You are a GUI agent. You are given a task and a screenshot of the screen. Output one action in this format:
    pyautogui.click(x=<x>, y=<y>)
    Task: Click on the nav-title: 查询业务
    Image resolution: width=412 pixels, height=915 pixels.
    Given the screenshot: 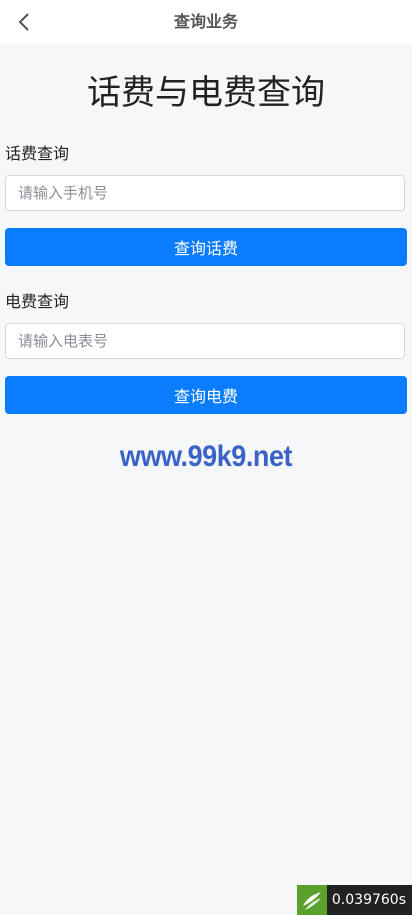 What is the action you would take?
    pyautogui.click(x=205, y=21)
    